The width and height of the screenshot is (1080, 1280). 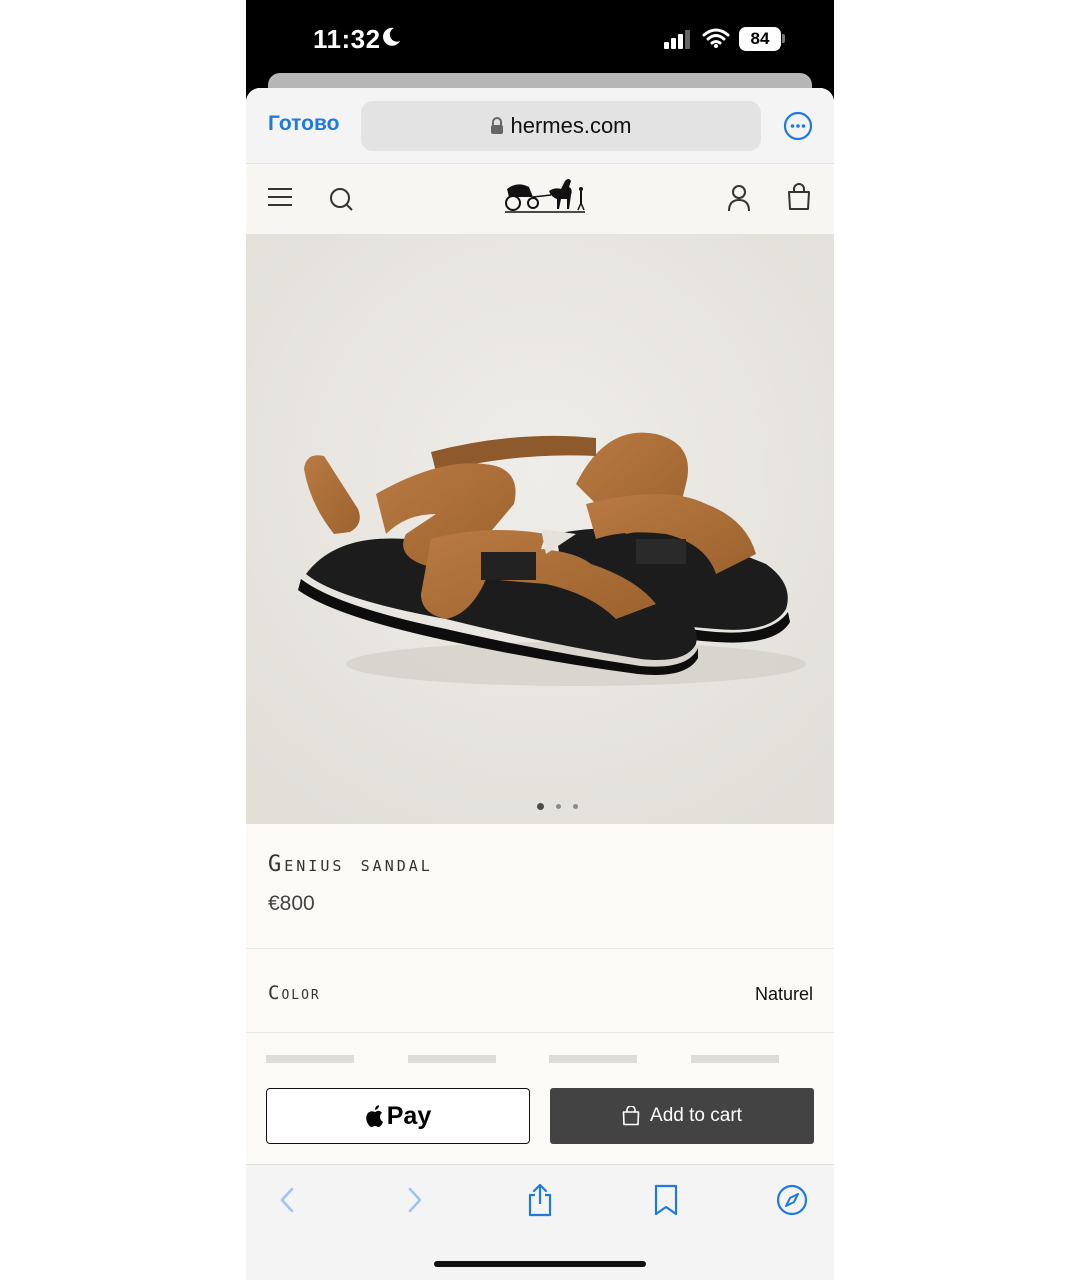 What do you see at coordinates (288, 1200) in the screenshot?
I see `back-icon` at bounding box center [288, 1200].